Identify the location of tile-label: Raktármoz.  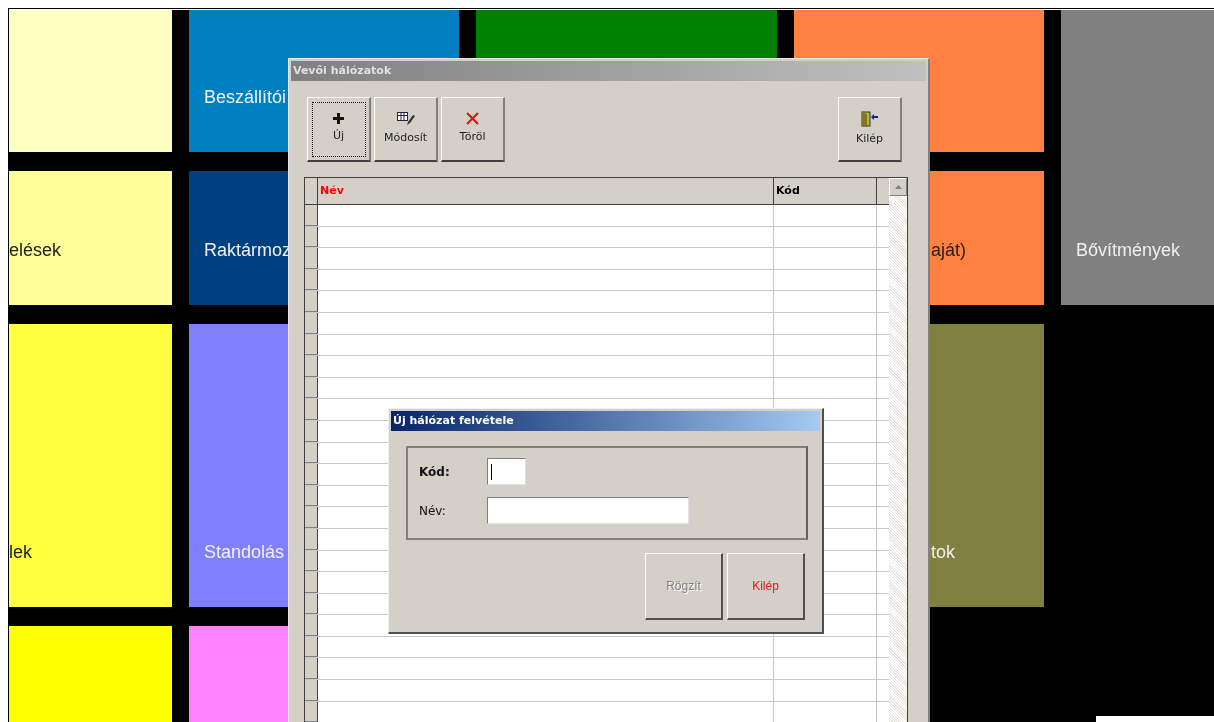
(248, 250).